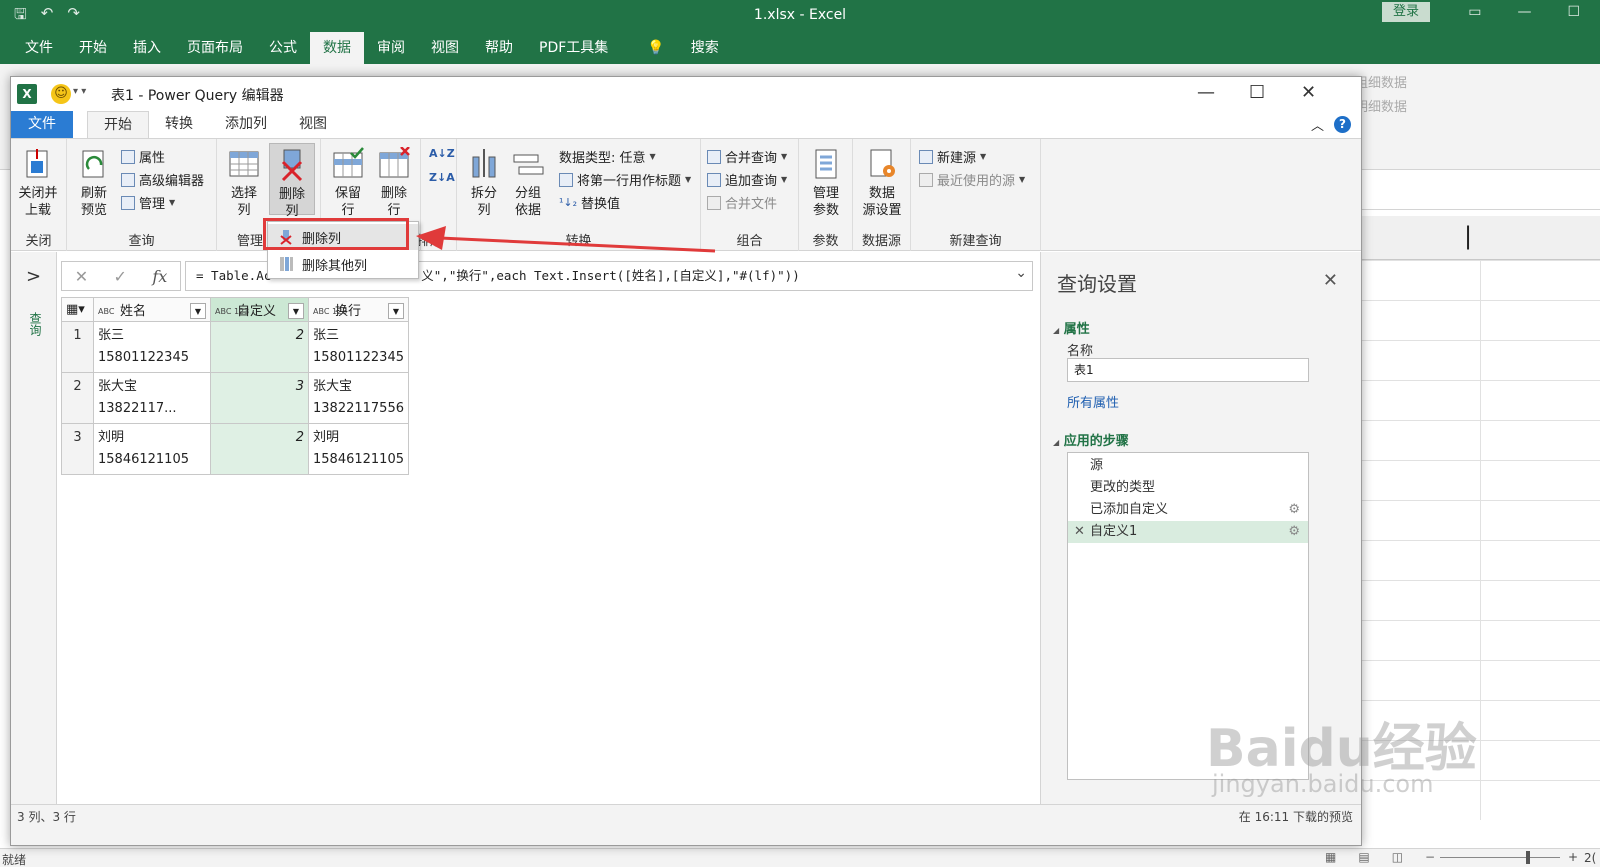 The height and width of the screenshot is (867, 1600). Describe the element at coordinates (1430, 857) in the screenshot. I see `zoom-out-icon: −` at that location.